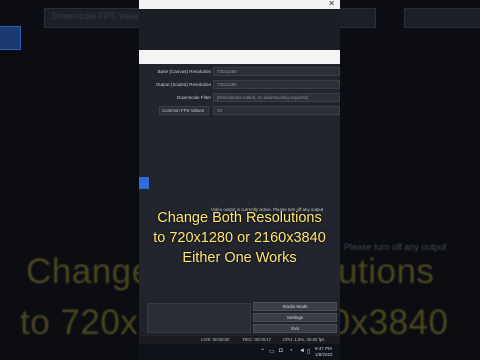  Describe the element at coordinates (295, 306) in the screenshot. I see `studio-mode-button: Studio Mode` at that location.